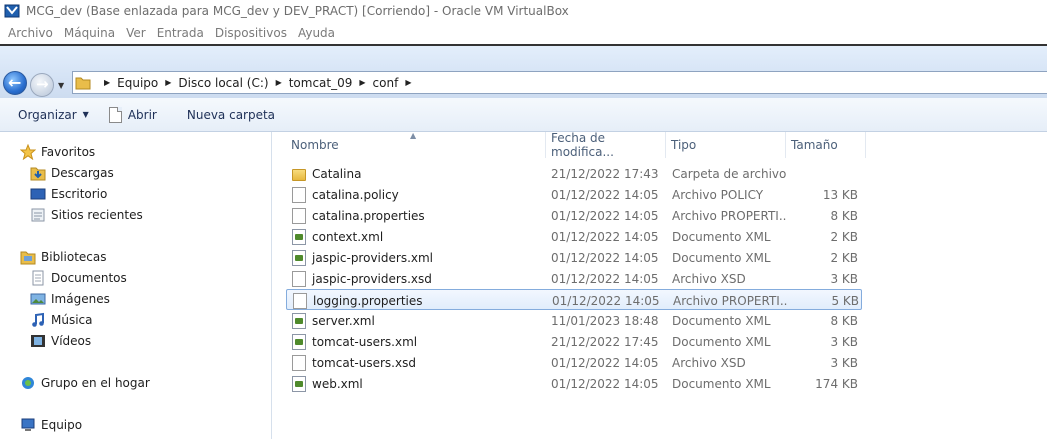  Describe the element at coordinates (38, 299) in the screenshot. I see `images-icon` at that location.